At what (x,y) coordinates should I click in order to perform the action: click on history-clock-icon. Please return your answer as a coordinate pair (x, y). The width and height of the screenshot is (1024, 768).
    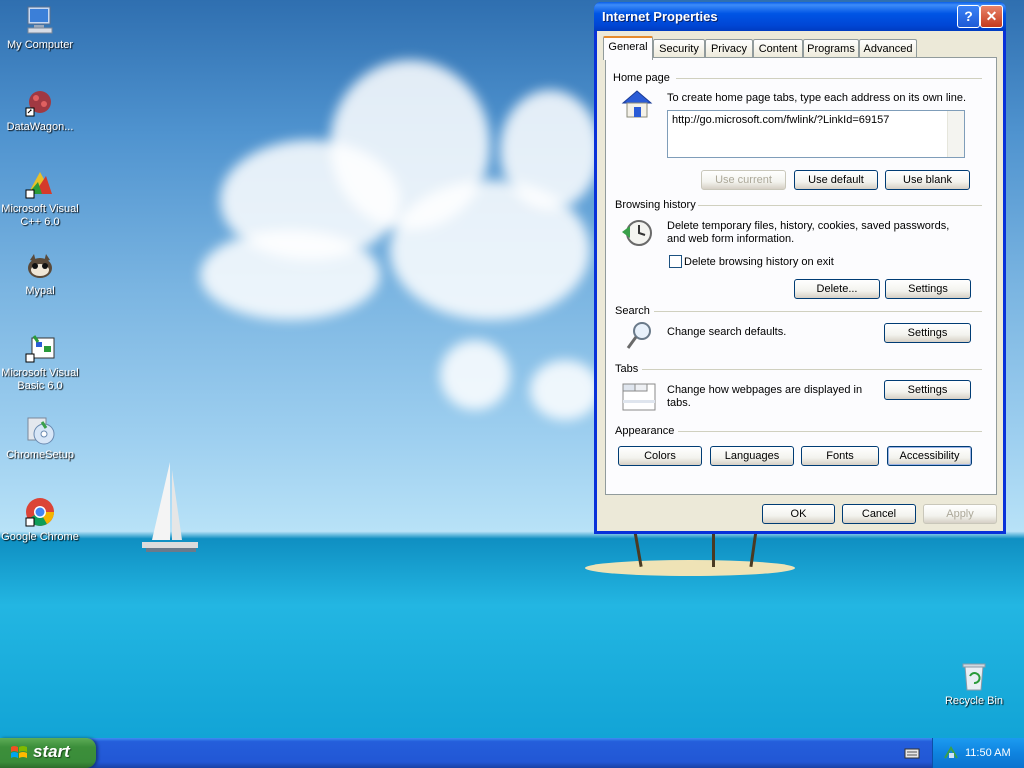
    Looking at the image, I should click on (637, 235).